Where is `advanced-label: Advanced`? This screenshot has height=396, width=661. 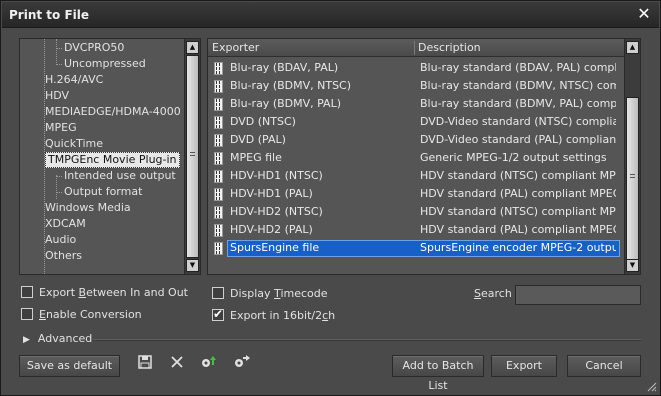
advanced-label: Advanced is located at coordinates (65, 338).